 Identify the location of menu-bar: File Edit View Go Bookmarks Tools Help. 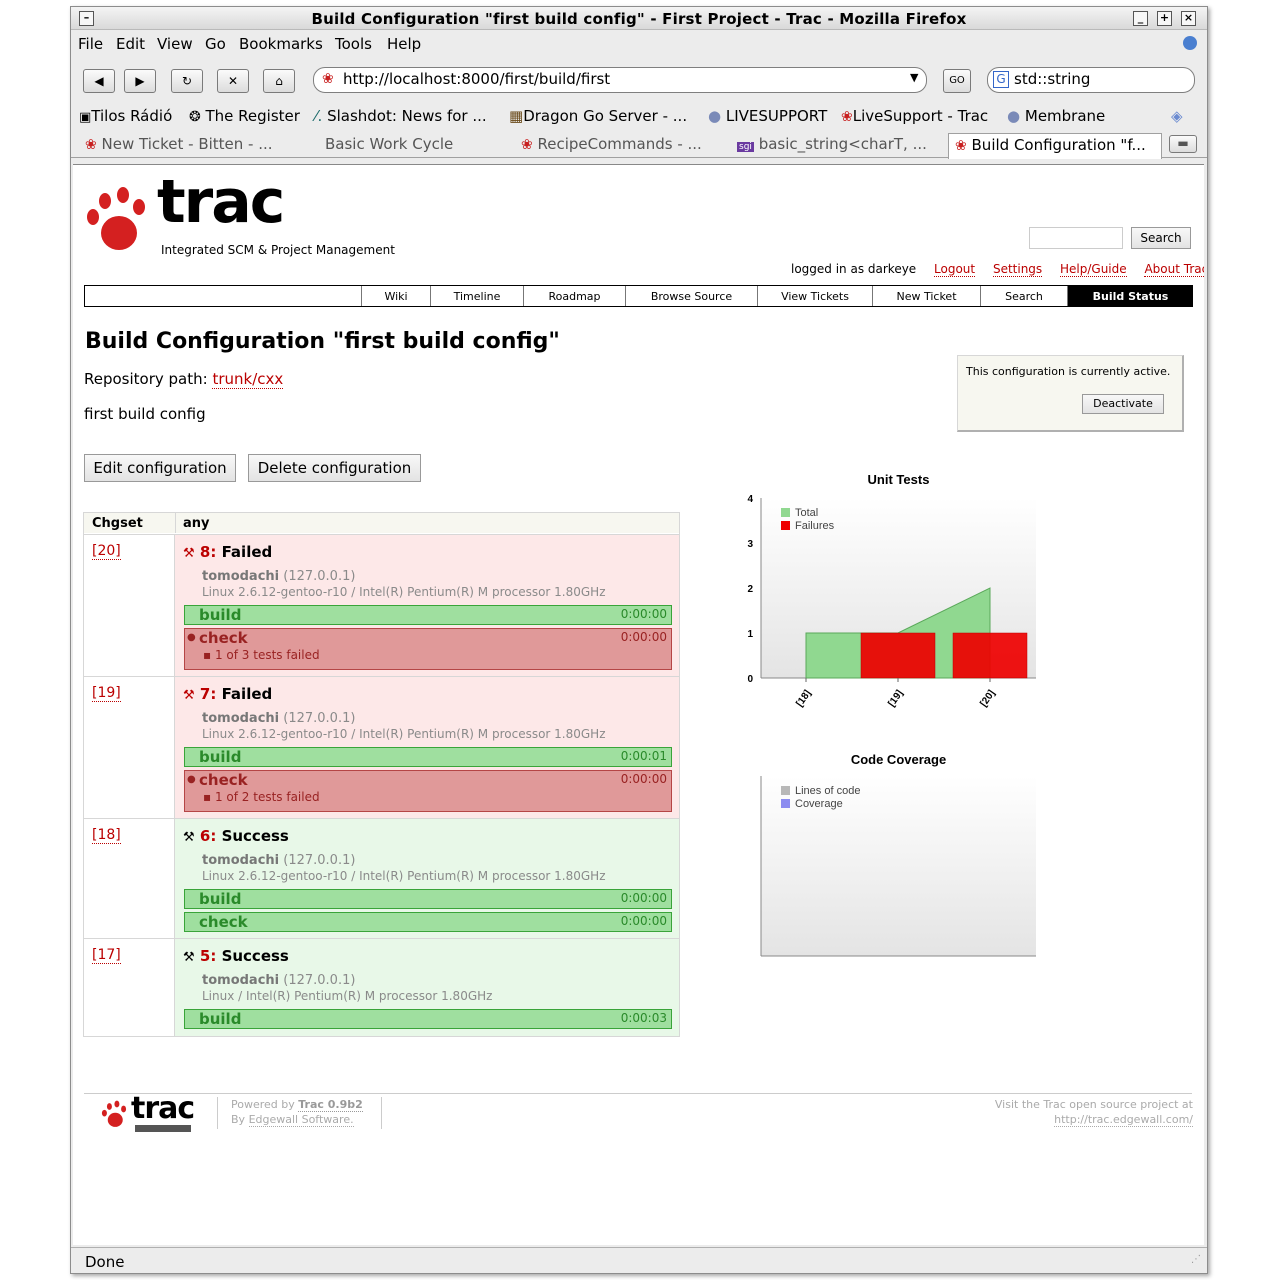
(639, 43).